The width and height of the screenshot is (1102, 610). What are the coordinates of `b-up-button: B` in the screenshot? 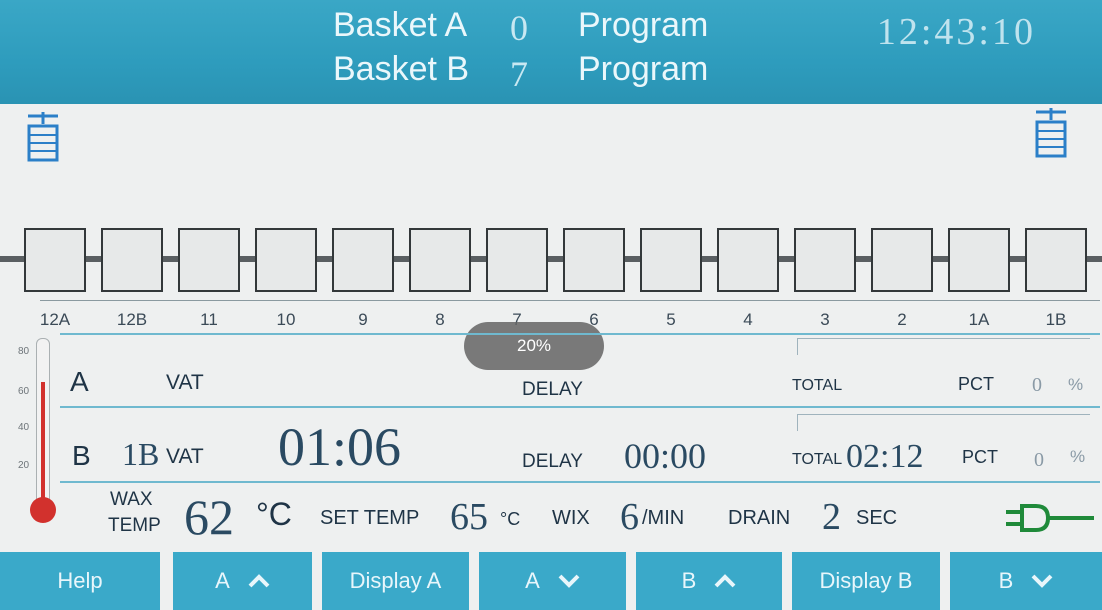 It's located at (709, 581).